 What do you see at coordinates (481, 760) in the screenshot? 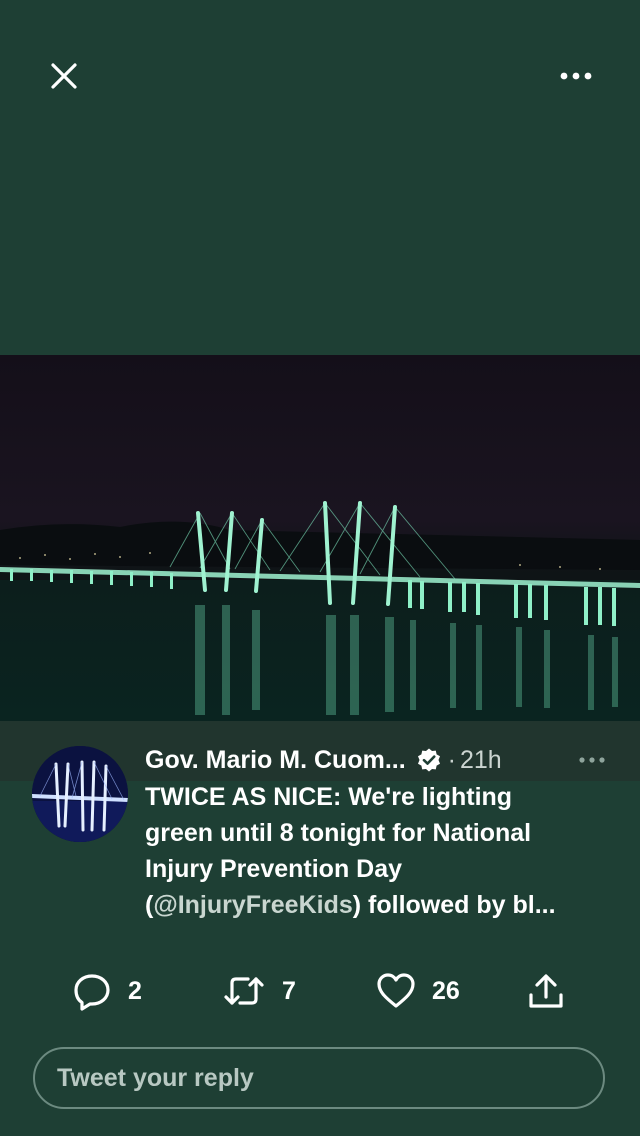
I see `tweet-timestamp: 21h` at bounding box center [481, 760].